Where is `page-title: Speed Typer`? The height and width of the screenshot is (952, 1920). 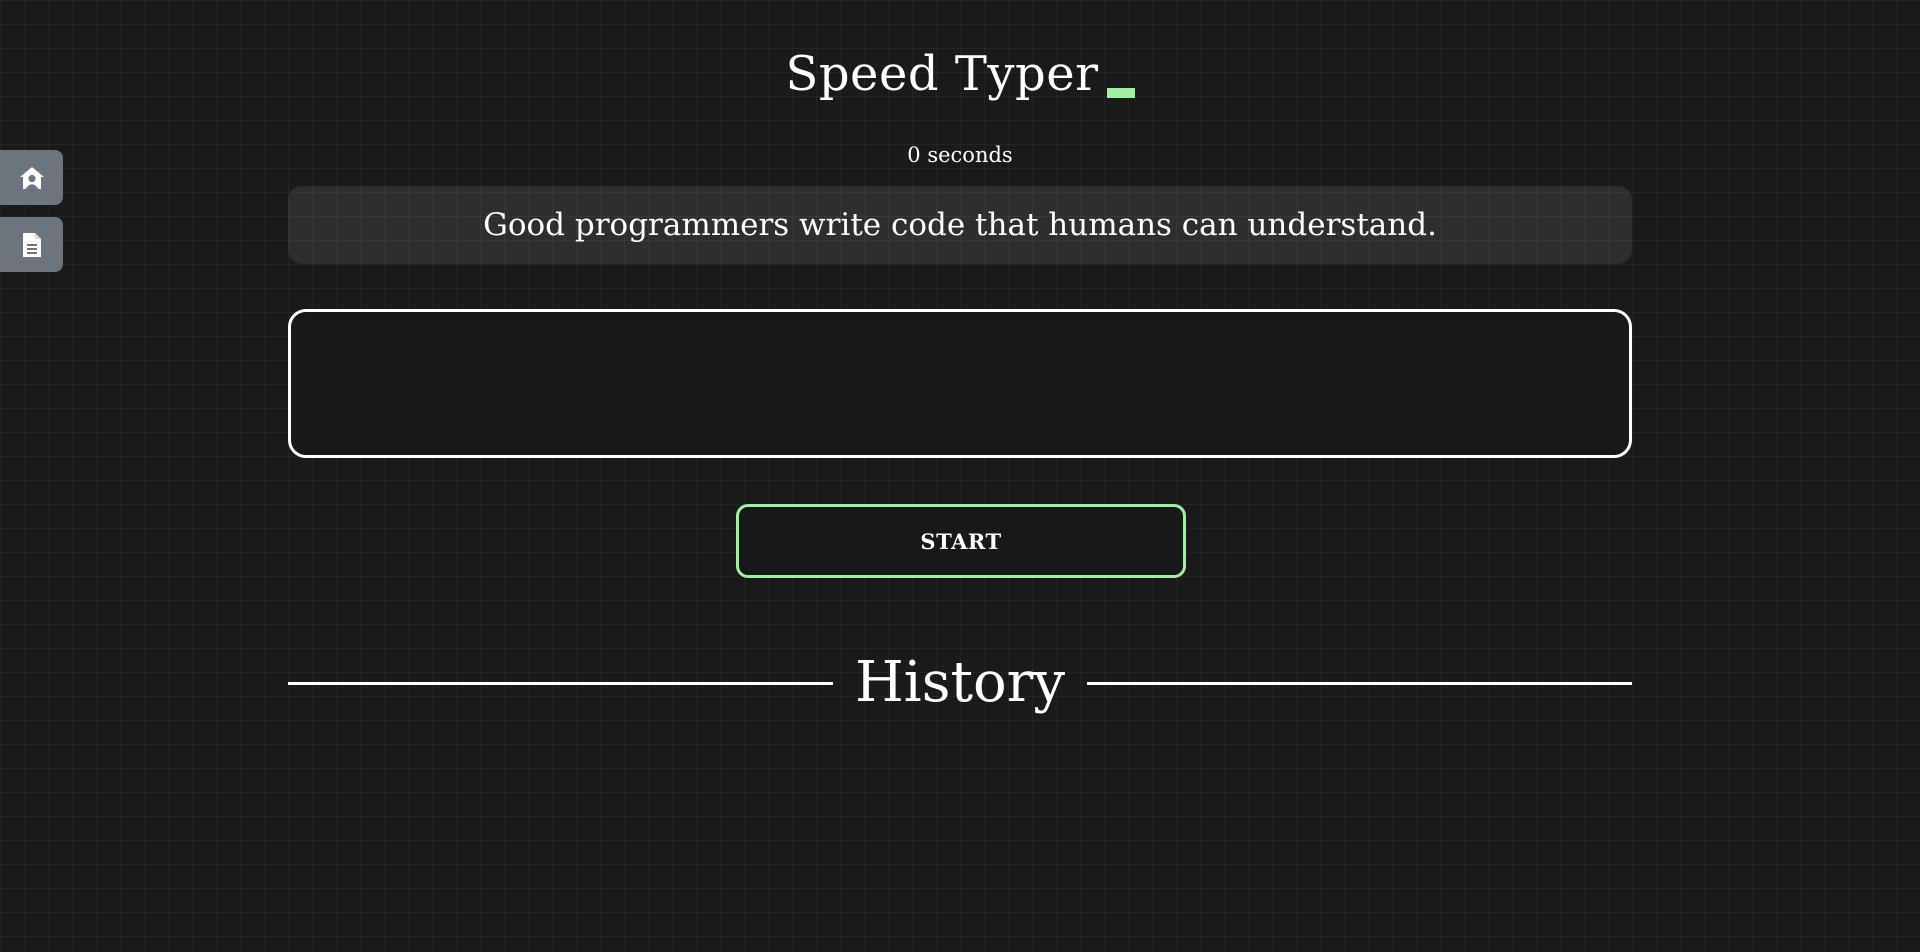
page-title: Speed Typer is located at coordinates (960, 74).